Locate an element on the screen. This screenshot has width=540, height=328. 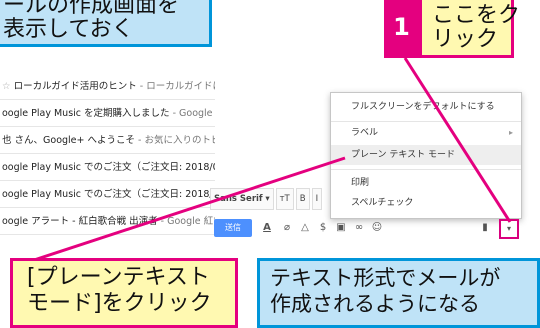
callout-text-line: [プレーンテキスト is located at coordinates (118, 277).